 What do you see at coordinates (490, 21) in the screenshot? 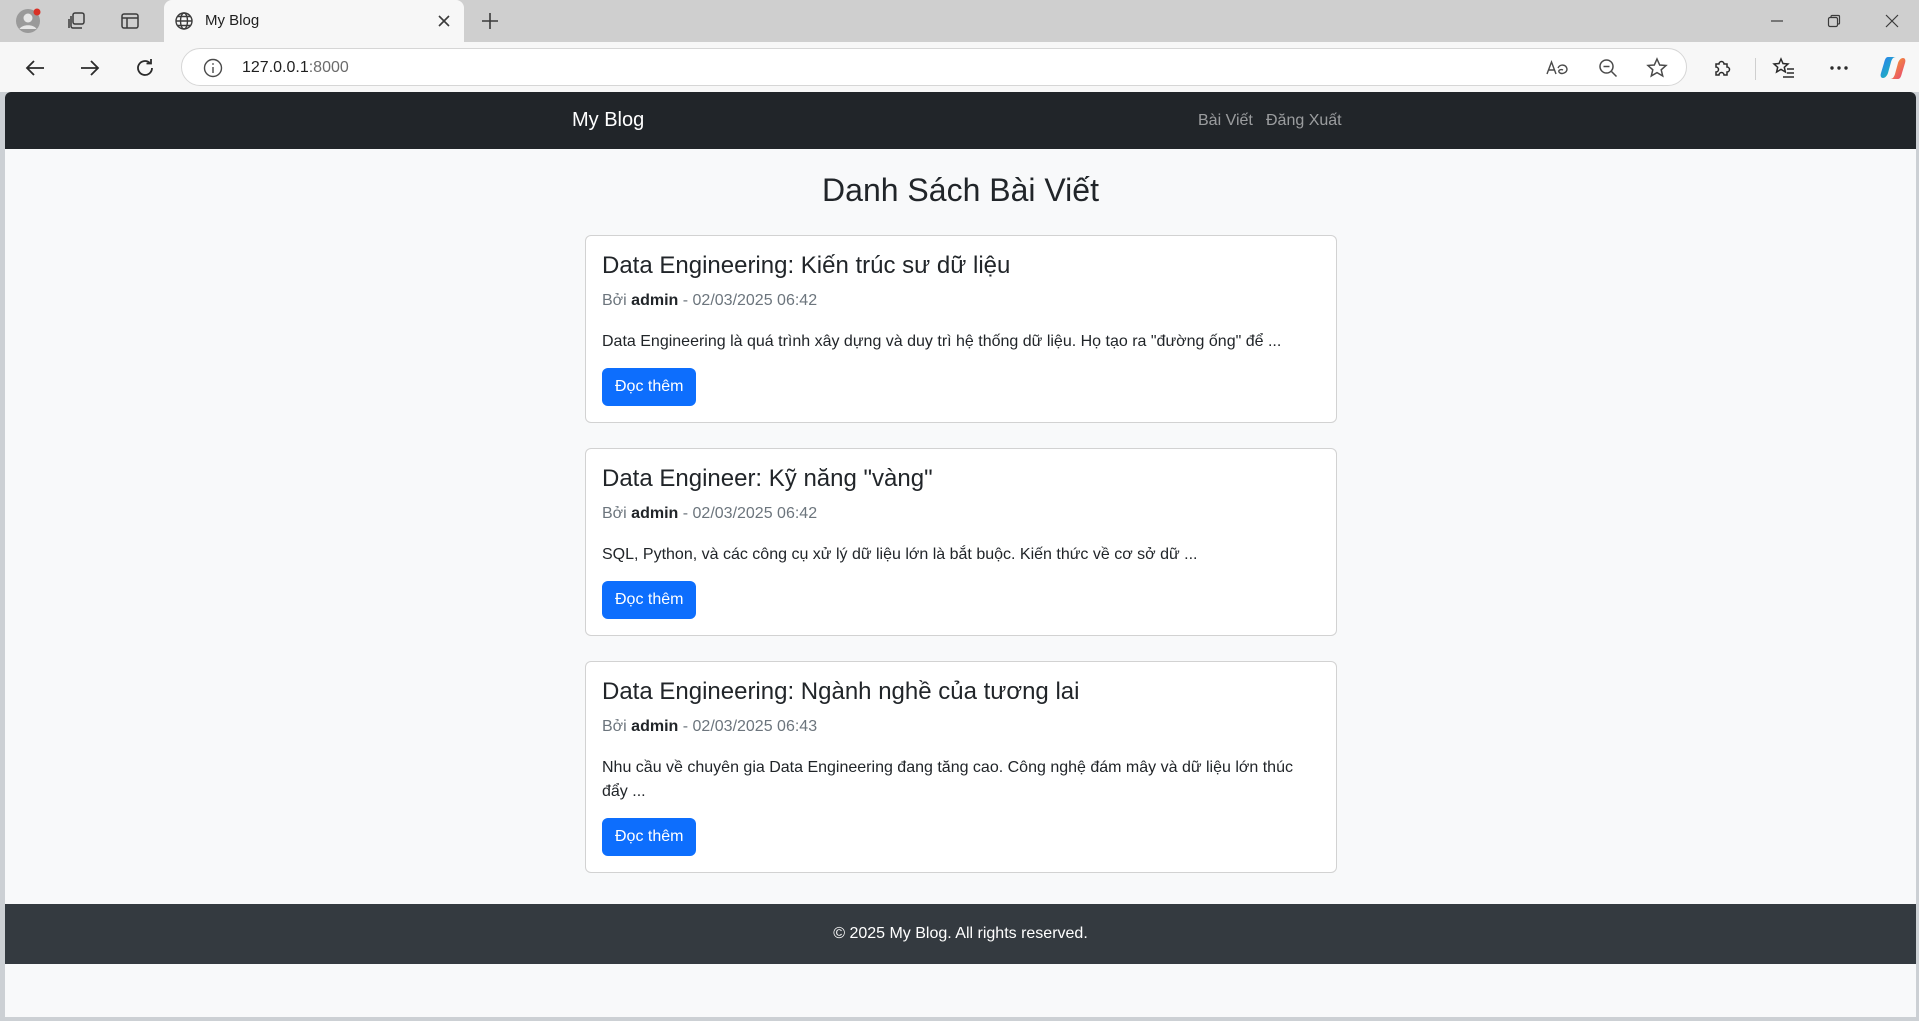
I see `new-tab-plus-icon` at bounding box center [490, 21].